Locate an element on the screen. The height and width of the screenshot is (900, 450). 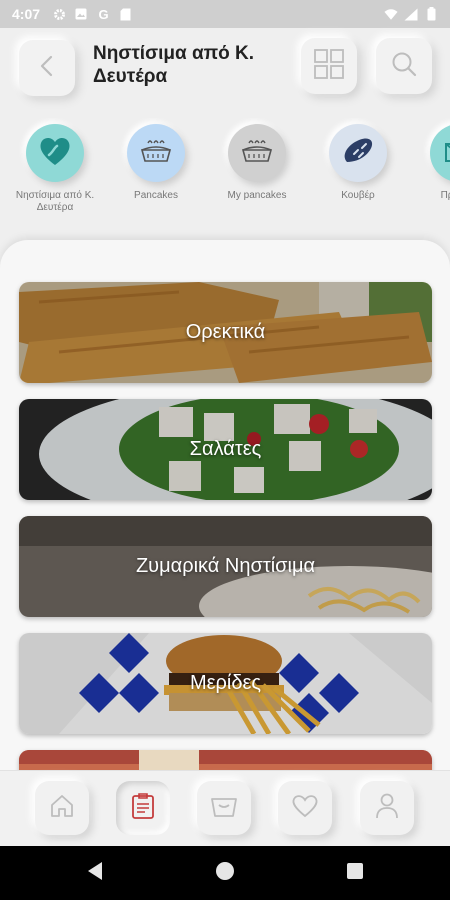
nav-profile-button is located at coordinates (387, 808).